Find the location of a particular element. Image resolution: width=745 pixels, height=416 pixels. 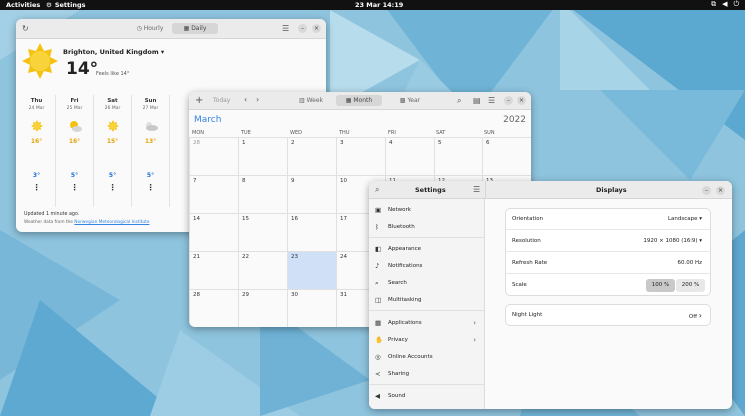

day-date: 24 Mar is located at coordinates (36, 108).